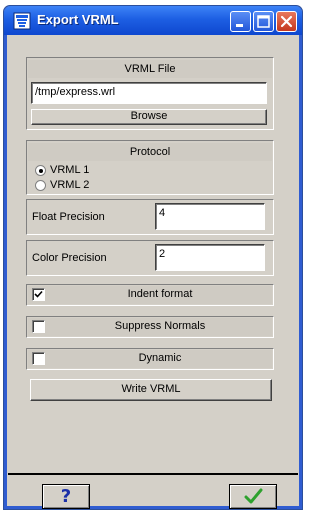  What do you see at coordinates (153, 474) in the screenshot?
I see `footer-separator` at bounding box center [153, 474].